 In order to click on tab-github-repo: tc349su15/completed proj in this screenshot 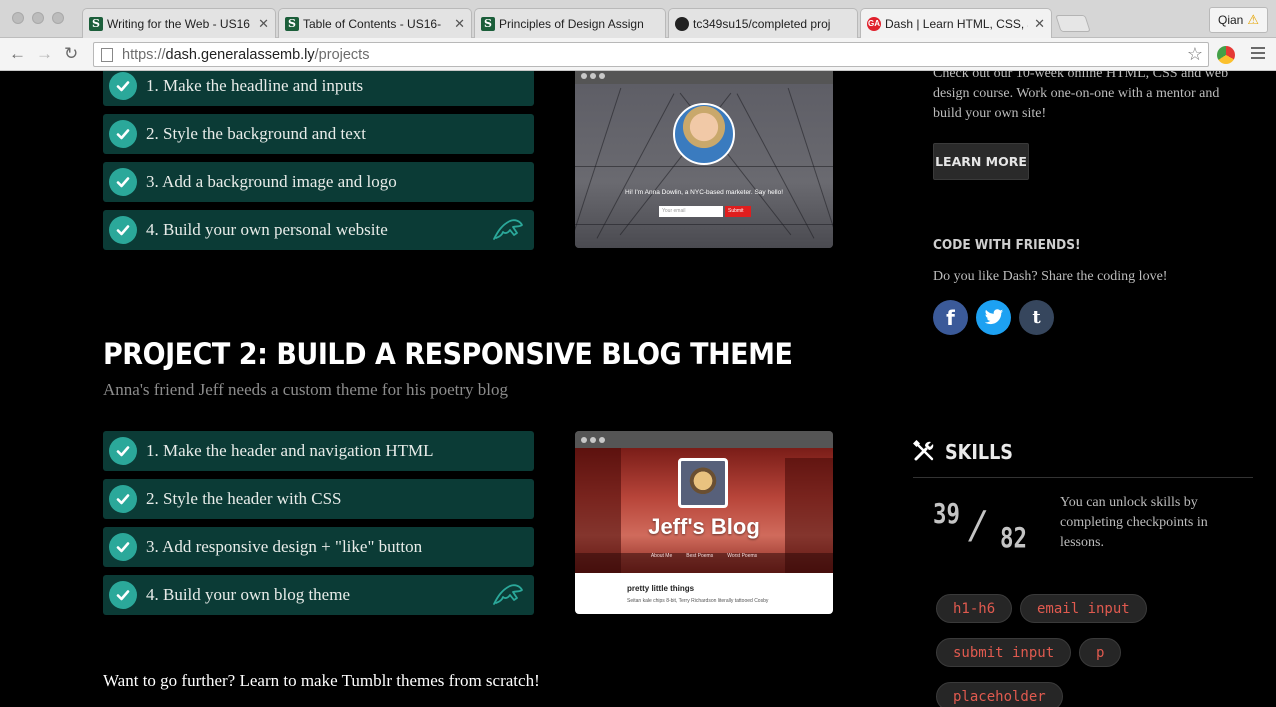, I will do `click(763, 23)`.